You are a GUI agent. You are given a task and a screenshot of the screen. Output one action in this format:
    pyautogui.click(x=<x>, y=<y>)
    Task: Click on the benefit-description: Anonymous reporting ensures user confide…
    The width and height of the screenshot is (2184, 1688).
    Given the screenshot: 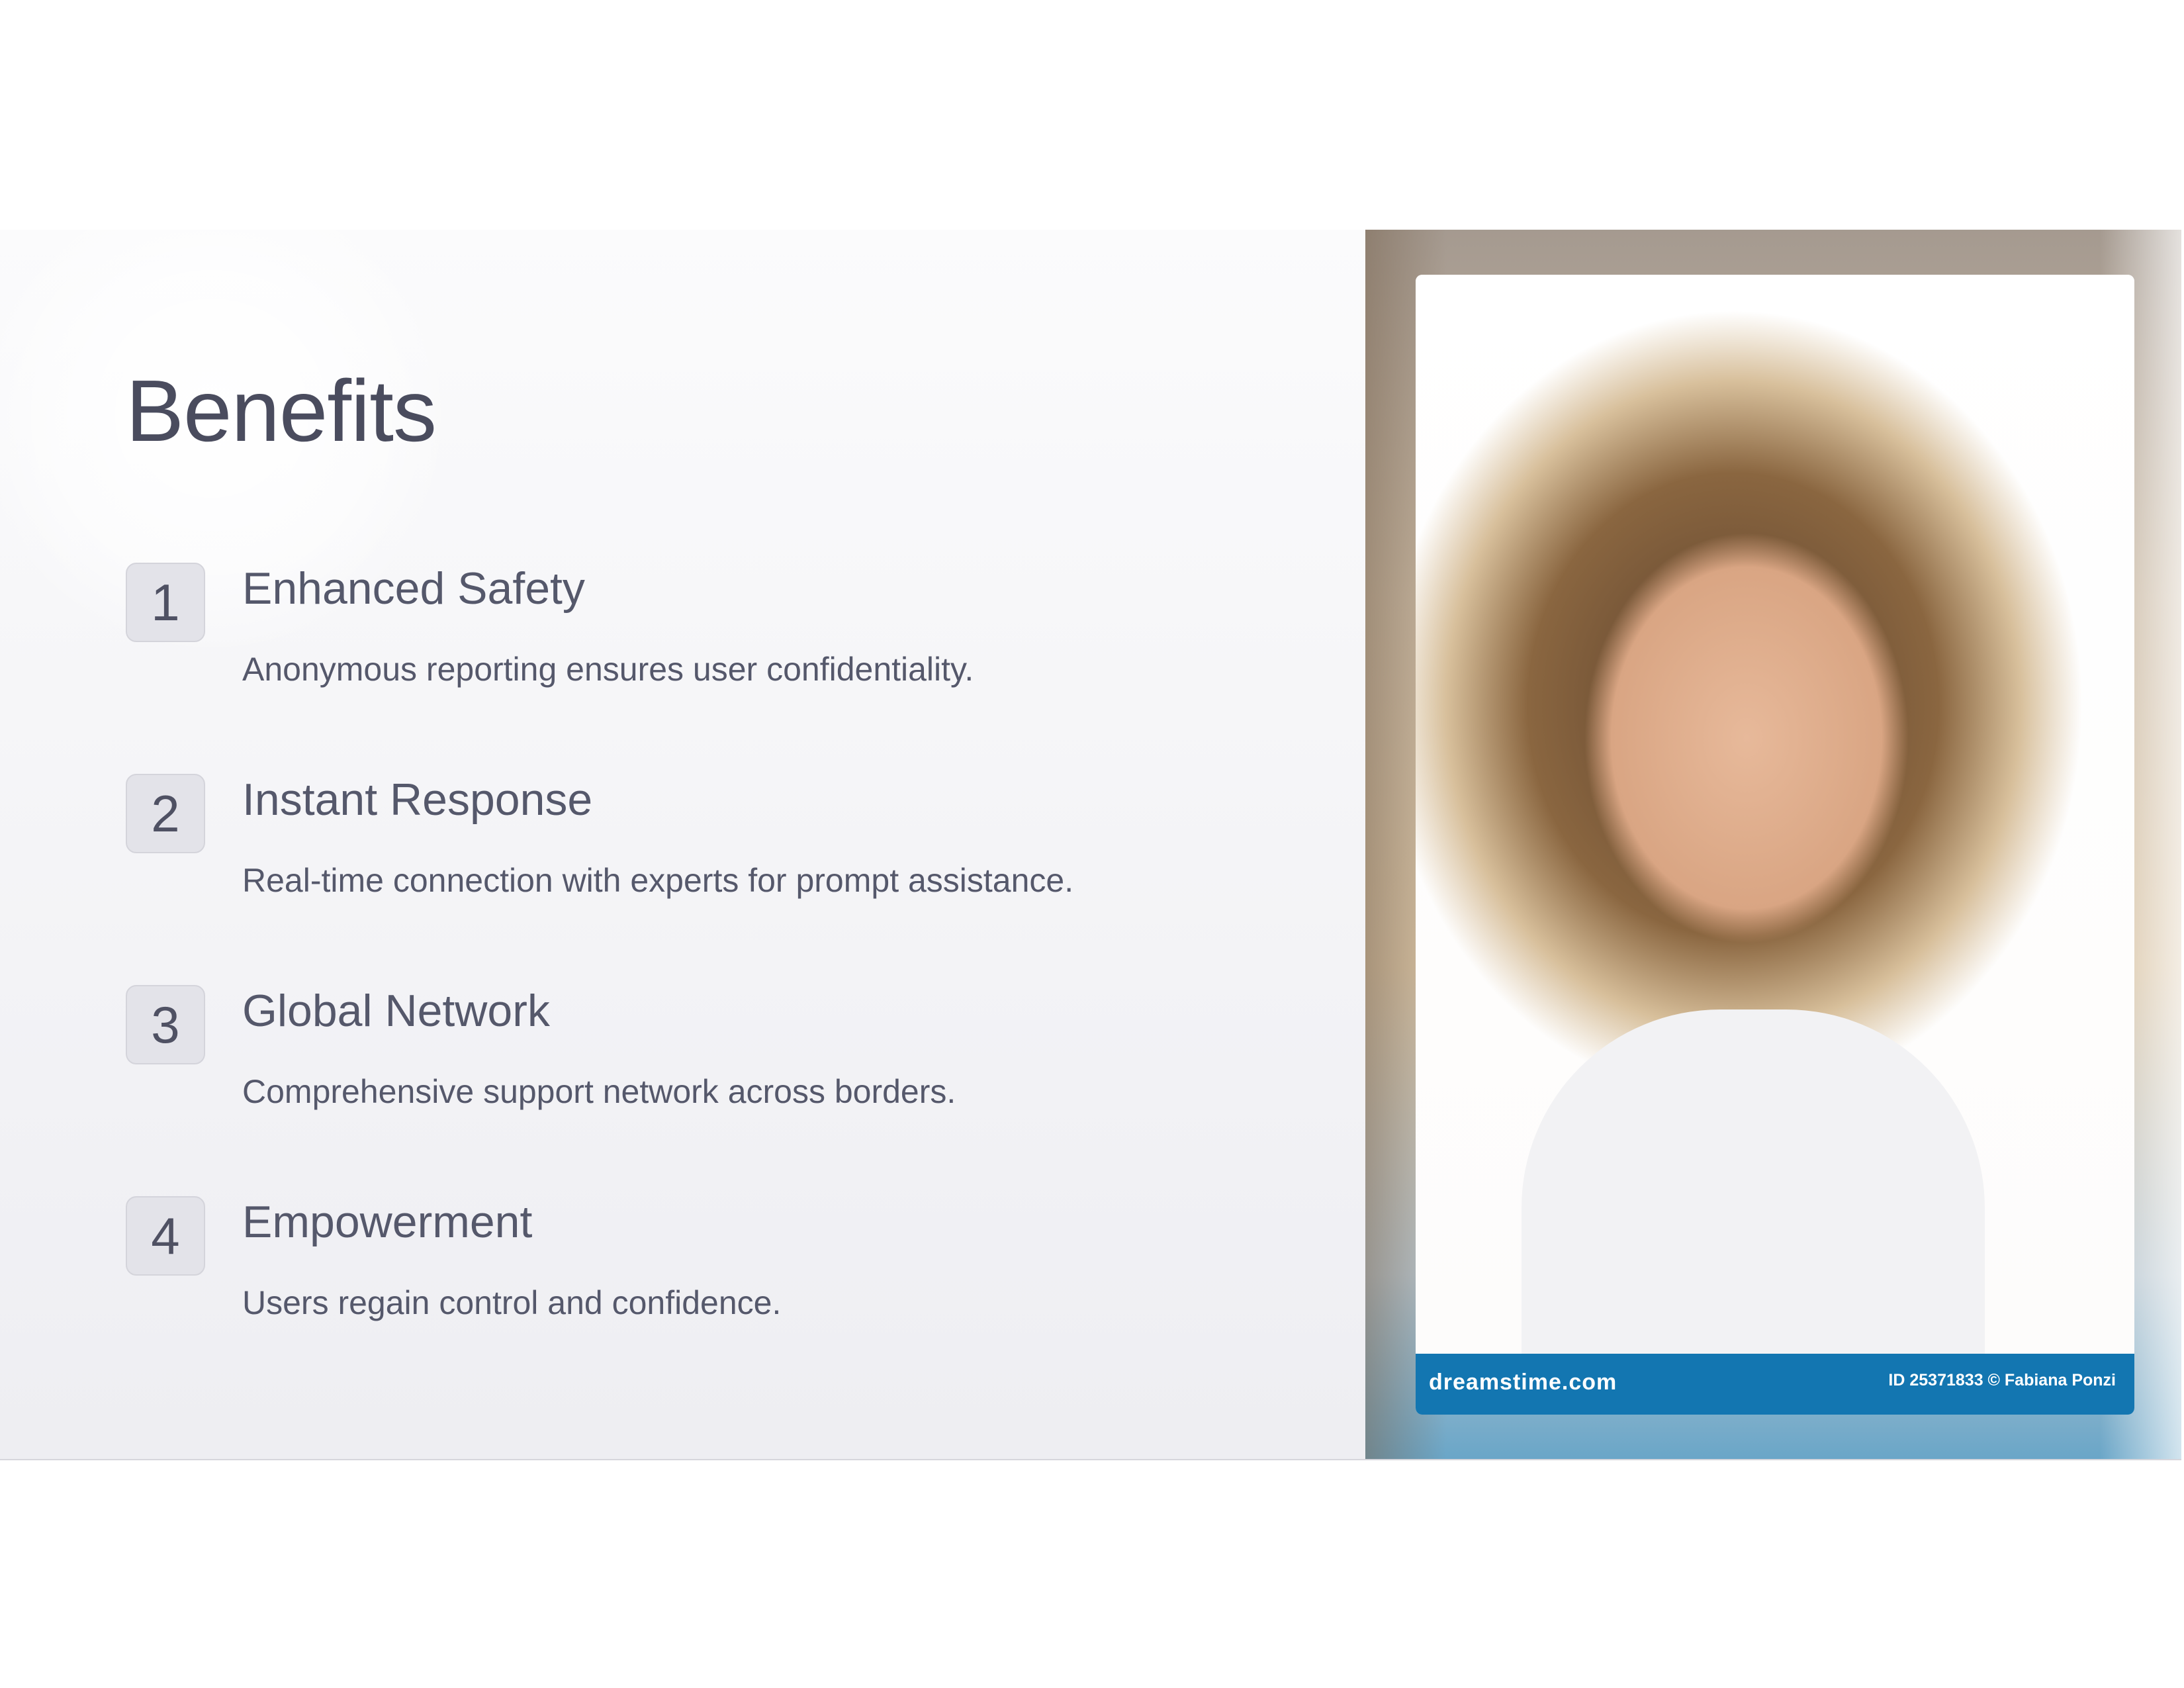 What is the action you would take?
    pyautogui.click(x=608, y=669)
    